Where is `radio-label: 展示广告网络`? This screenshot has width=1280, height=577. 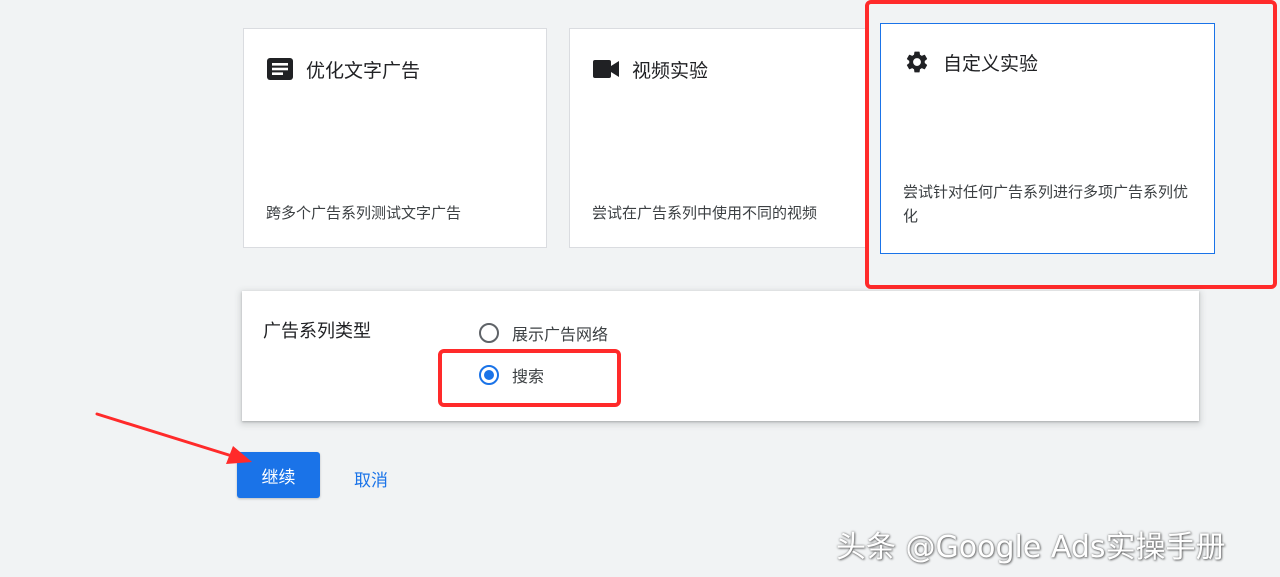 radio-label: 展示广告网络 is located at coordinates (560, 334).